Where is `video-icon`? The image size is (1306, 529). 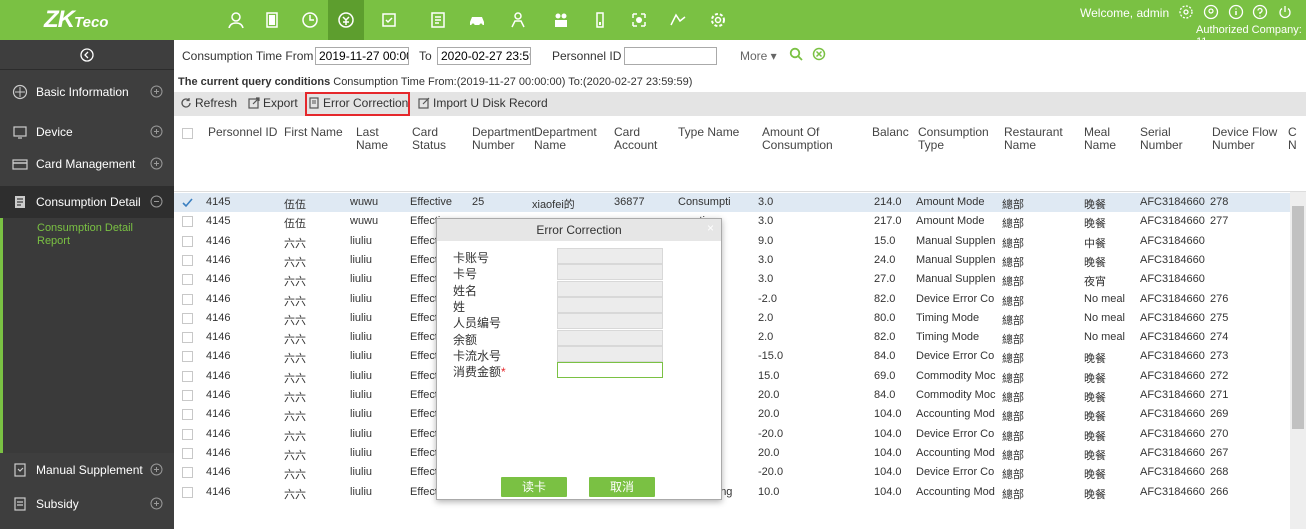 video-icon is located at coordinates (600, 20).